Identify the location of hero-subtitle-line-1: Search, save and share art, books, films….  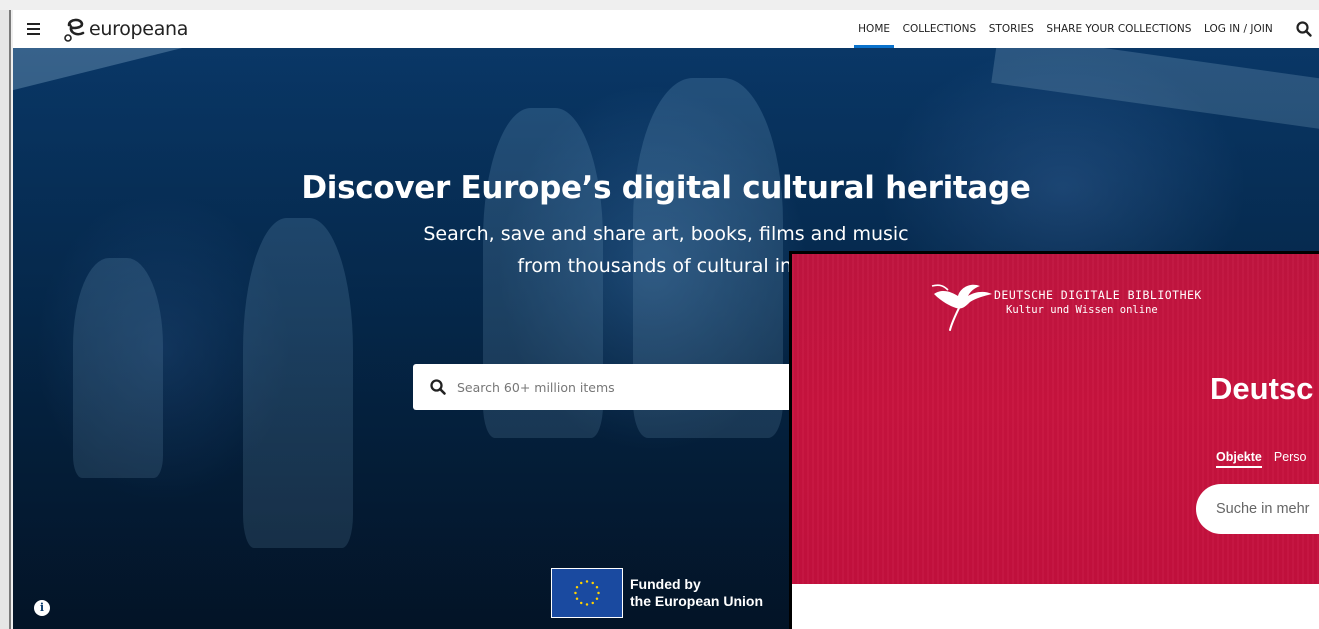
(666, 234).